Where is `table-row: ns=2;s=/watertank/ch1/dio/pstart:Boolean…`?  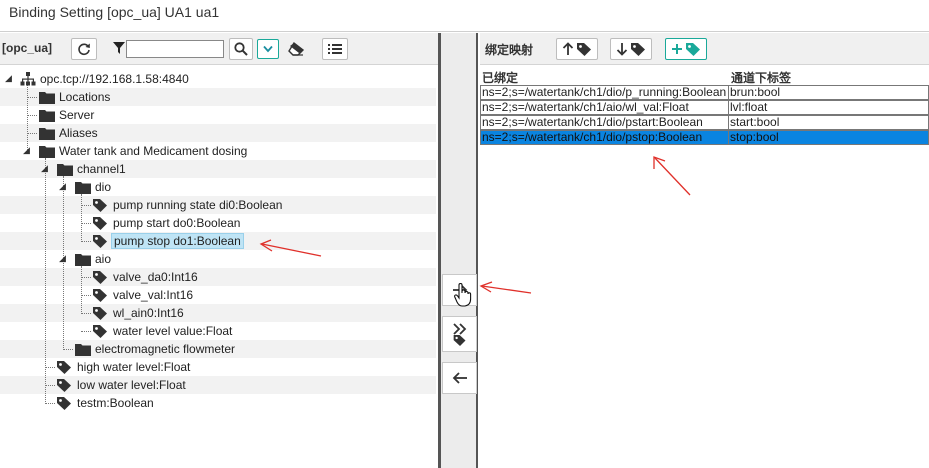 table-row: ns=2;s=/watertank/ch1/dio/pstart:Boolean… is located at coordinates (704, 122).